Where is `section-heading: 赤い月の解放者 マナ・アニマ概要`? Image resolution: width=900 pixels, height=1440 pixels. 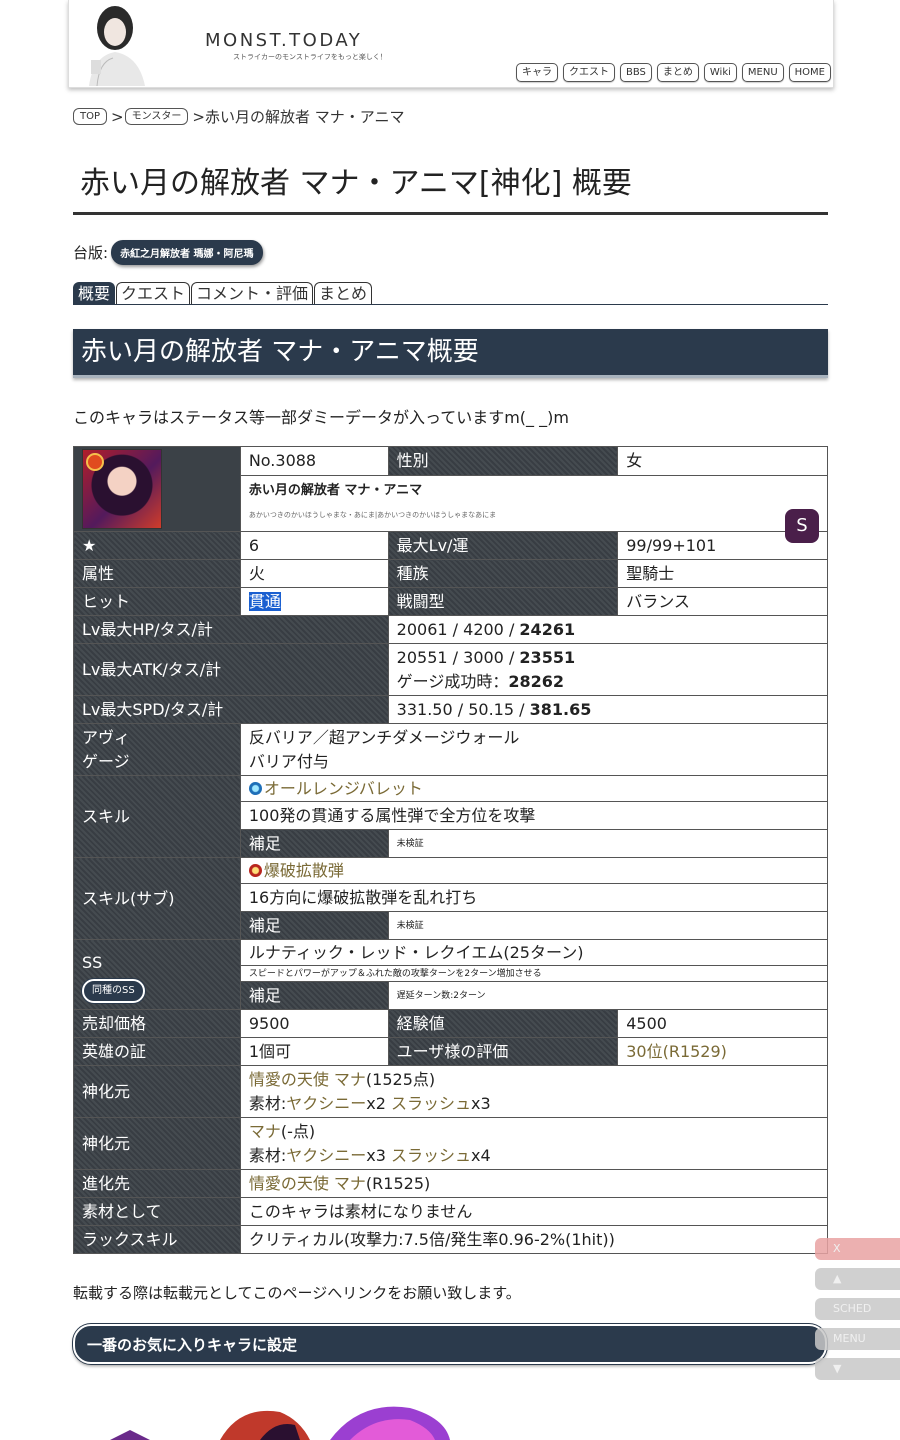
section-heading: 赤い月の解放者 マナ・アニマ概要 is located at coordinates (450, 353).